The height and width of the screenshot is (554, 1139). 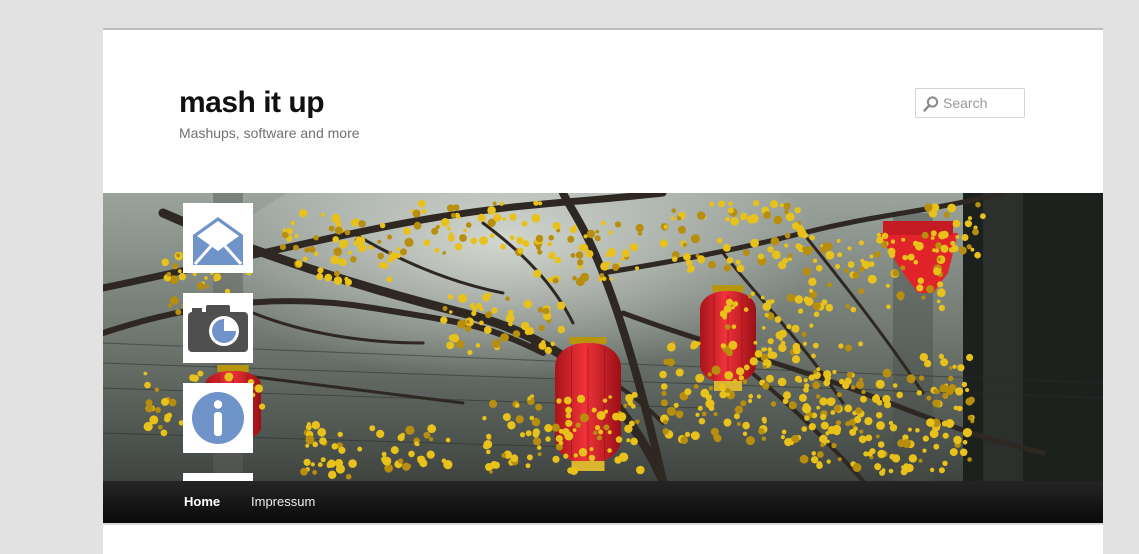 What do you see at coordinates (283, 502) in the screenshot?
I see `nav-item-impressum: Impressum` at bounding box center [283, 502].